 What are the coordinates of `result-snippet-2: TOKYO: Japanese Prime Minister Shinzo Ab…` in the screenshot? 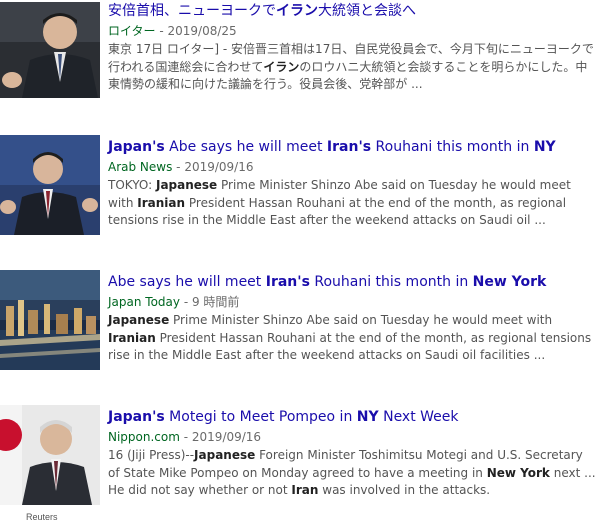 It's located at (339, 202).